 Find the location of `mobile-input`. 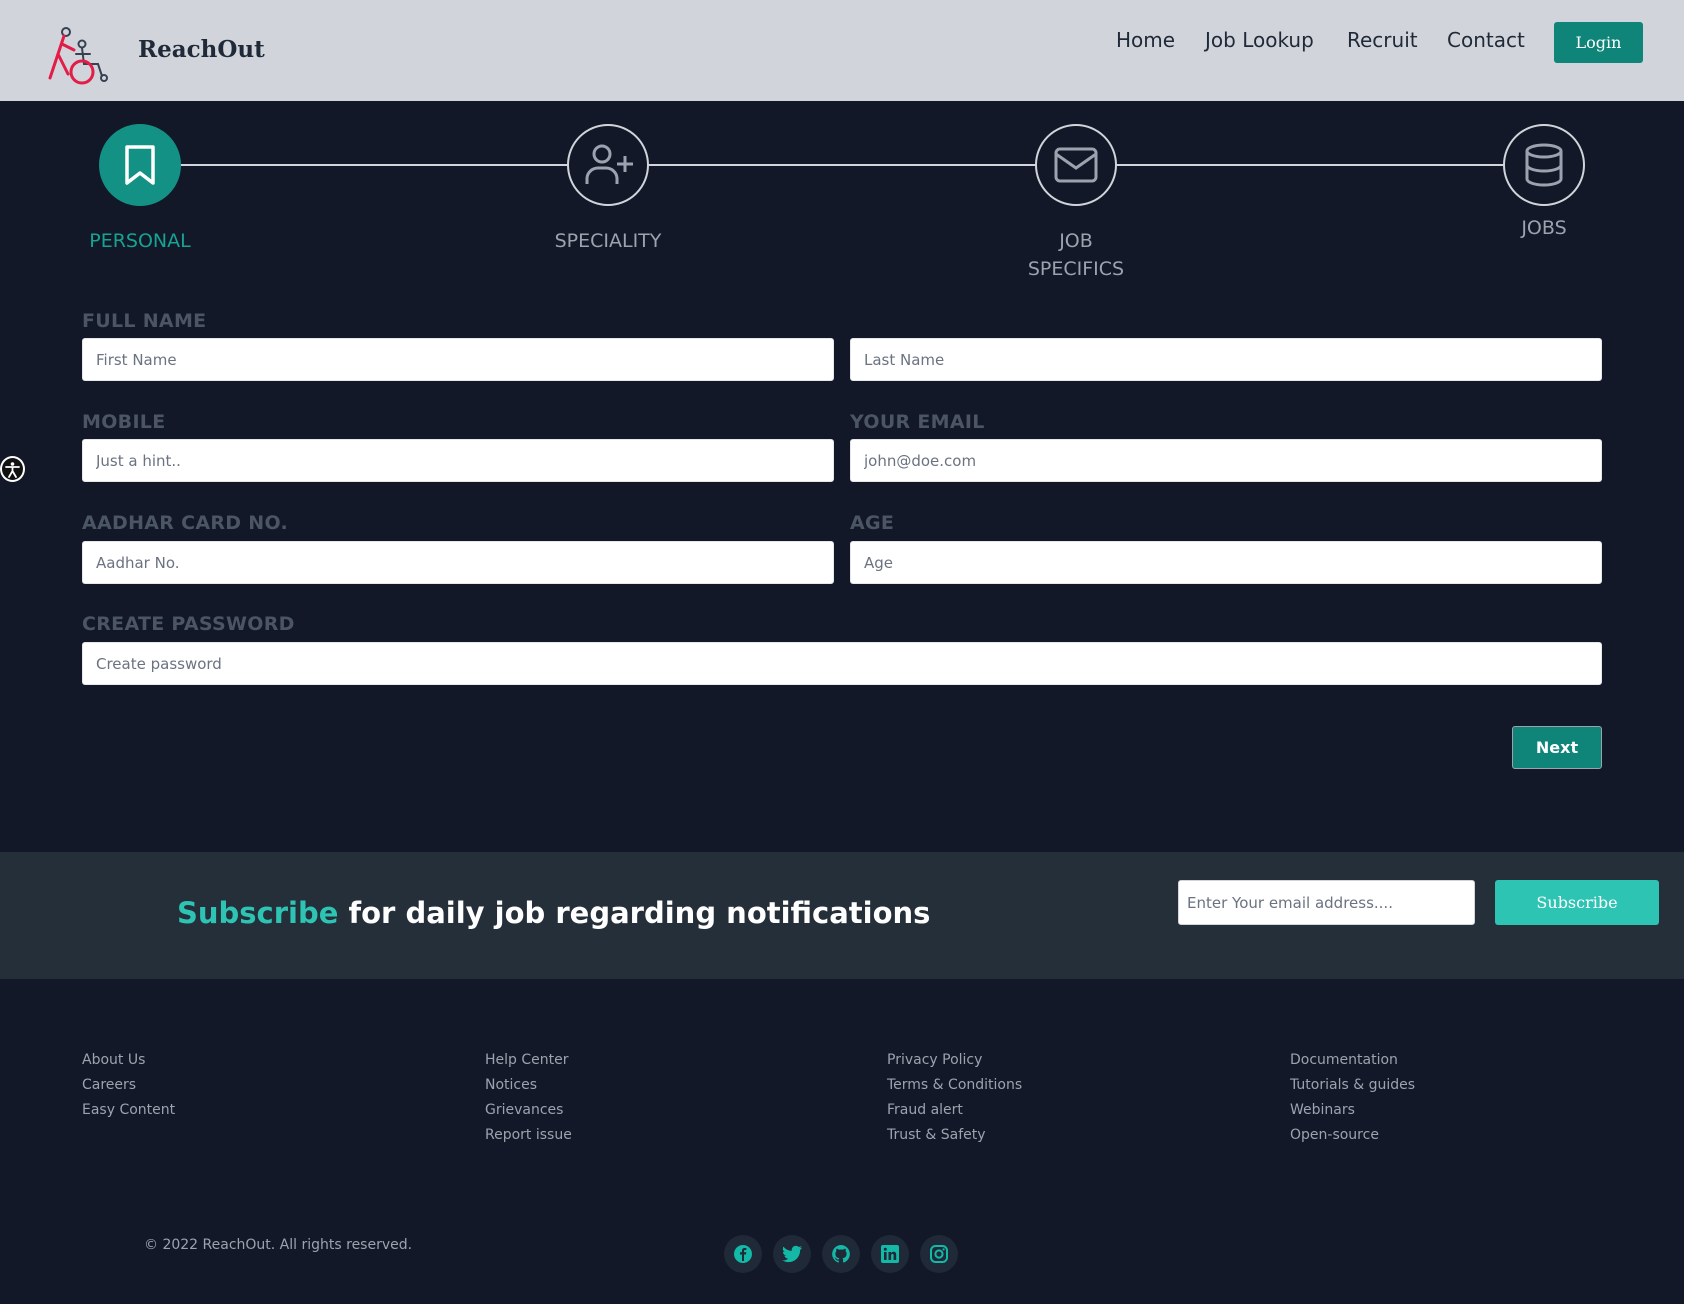

mobile-input is located at coordinates (458, 460).